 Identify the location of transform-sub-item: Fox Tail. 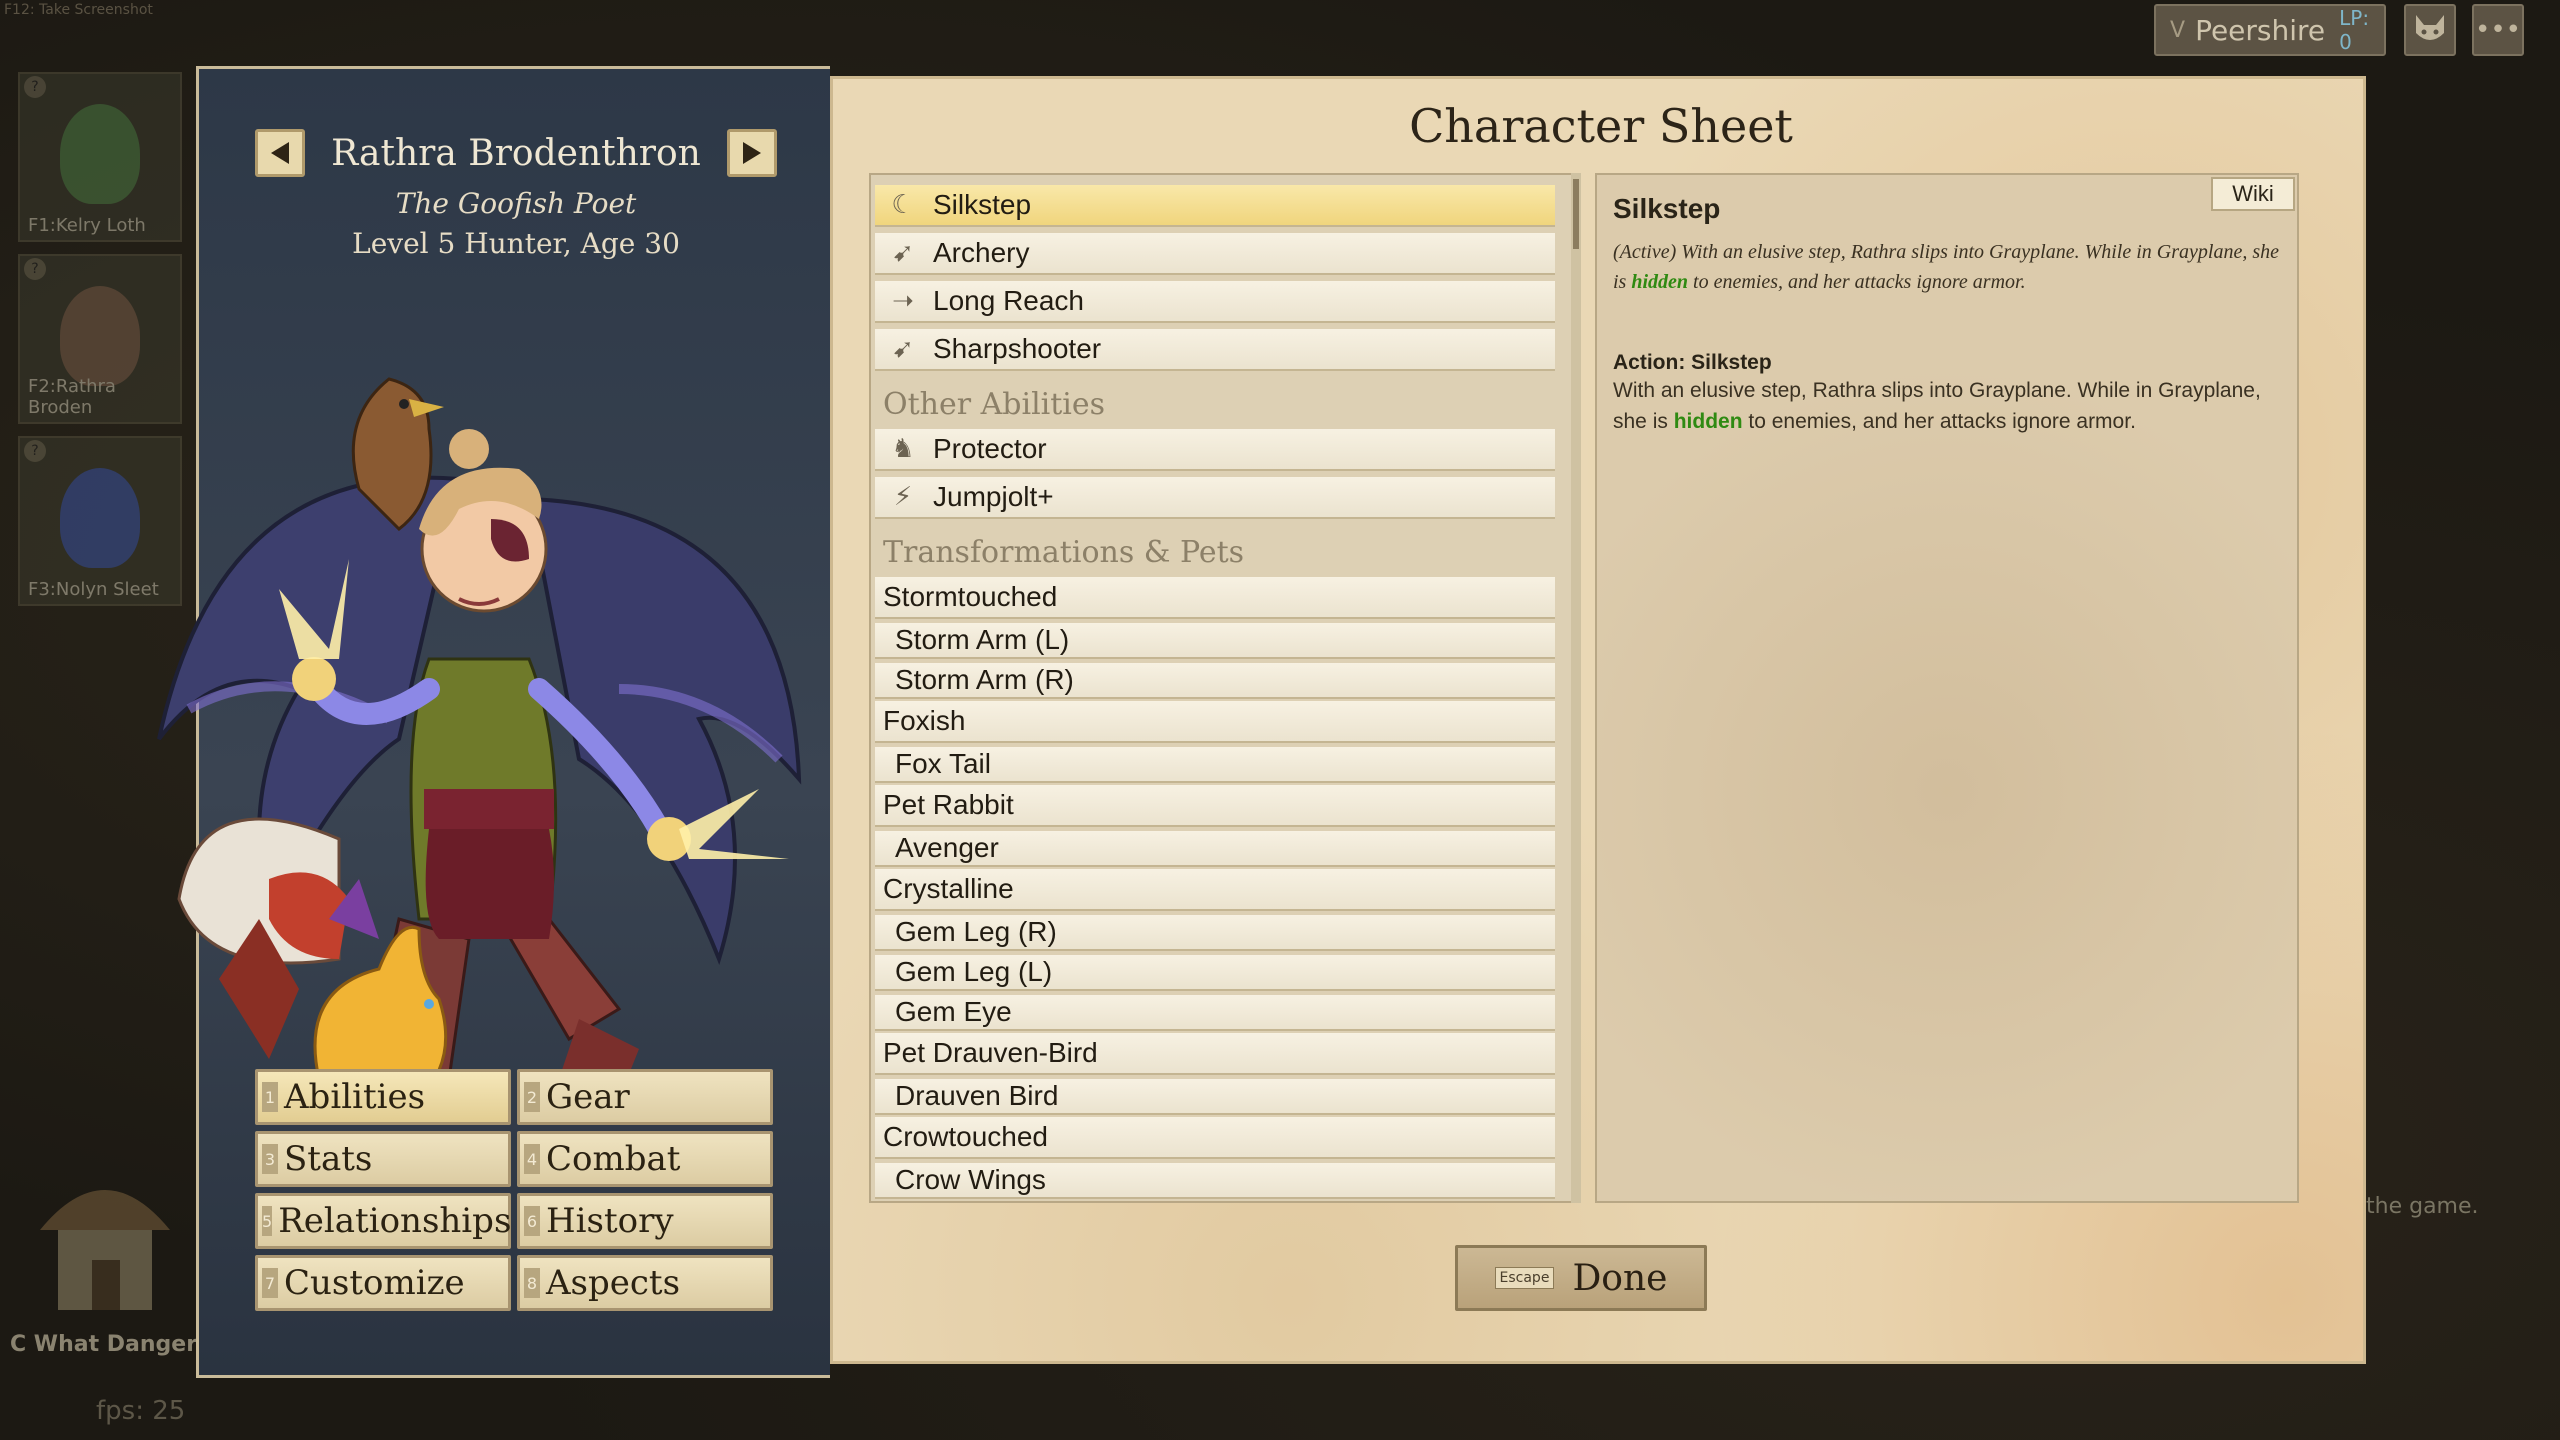
(1215, 765).